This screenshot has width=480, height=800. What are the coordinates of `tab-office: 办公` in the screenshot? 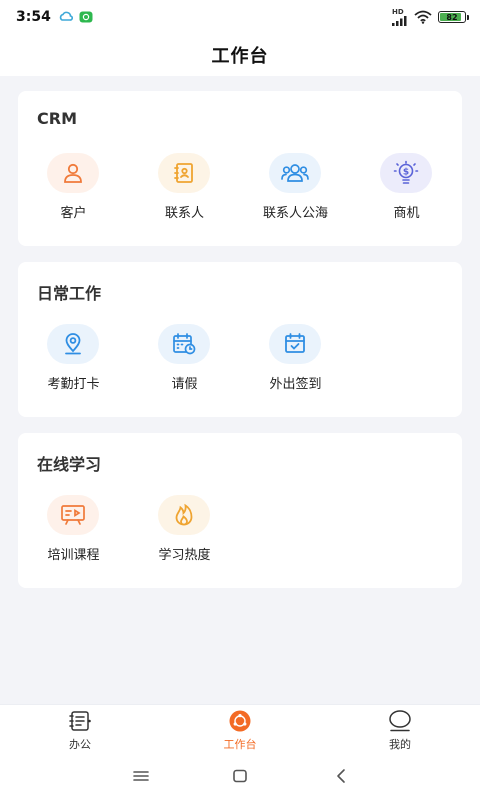 It's located at (80, 730).